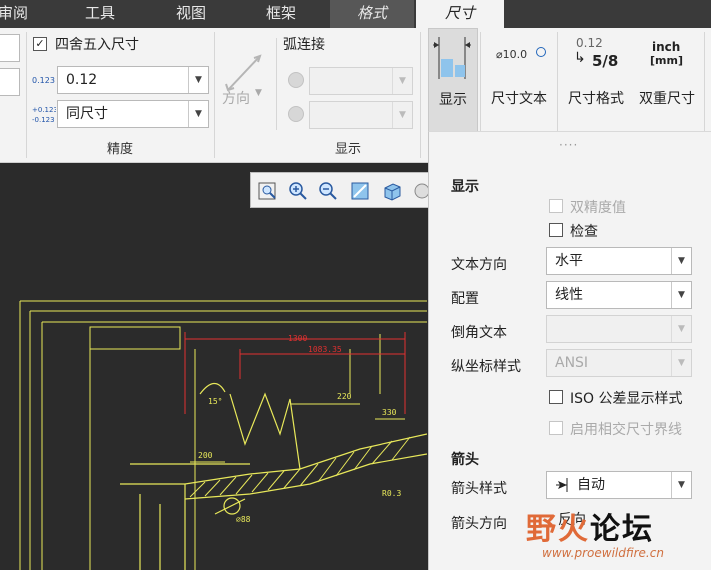 The image size is (711, 570). What do you see at coordinates (572, 363) in the screenshot?
I see `ordinate-style-value: ANSI` at bounding box center [572, 363].